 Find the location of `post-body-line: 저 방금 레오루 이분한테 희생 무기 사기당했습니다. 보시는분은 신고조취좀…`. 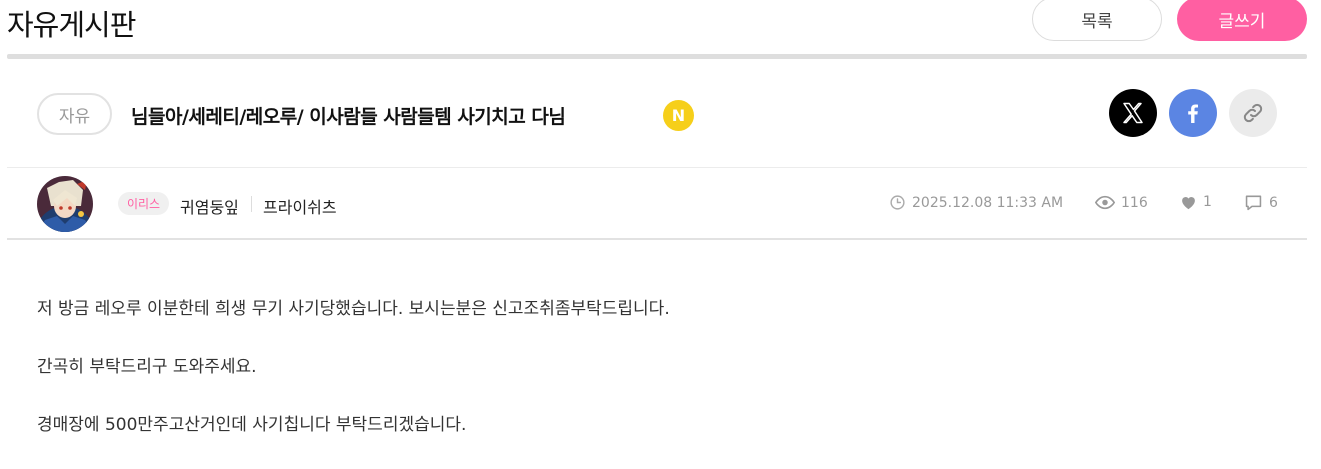

post-body-line: 저 방금 레오루 이분한테 희생 무기 사기당했습니다. 보시는분은 신고조취좀… is located at coordinates (353, 309).